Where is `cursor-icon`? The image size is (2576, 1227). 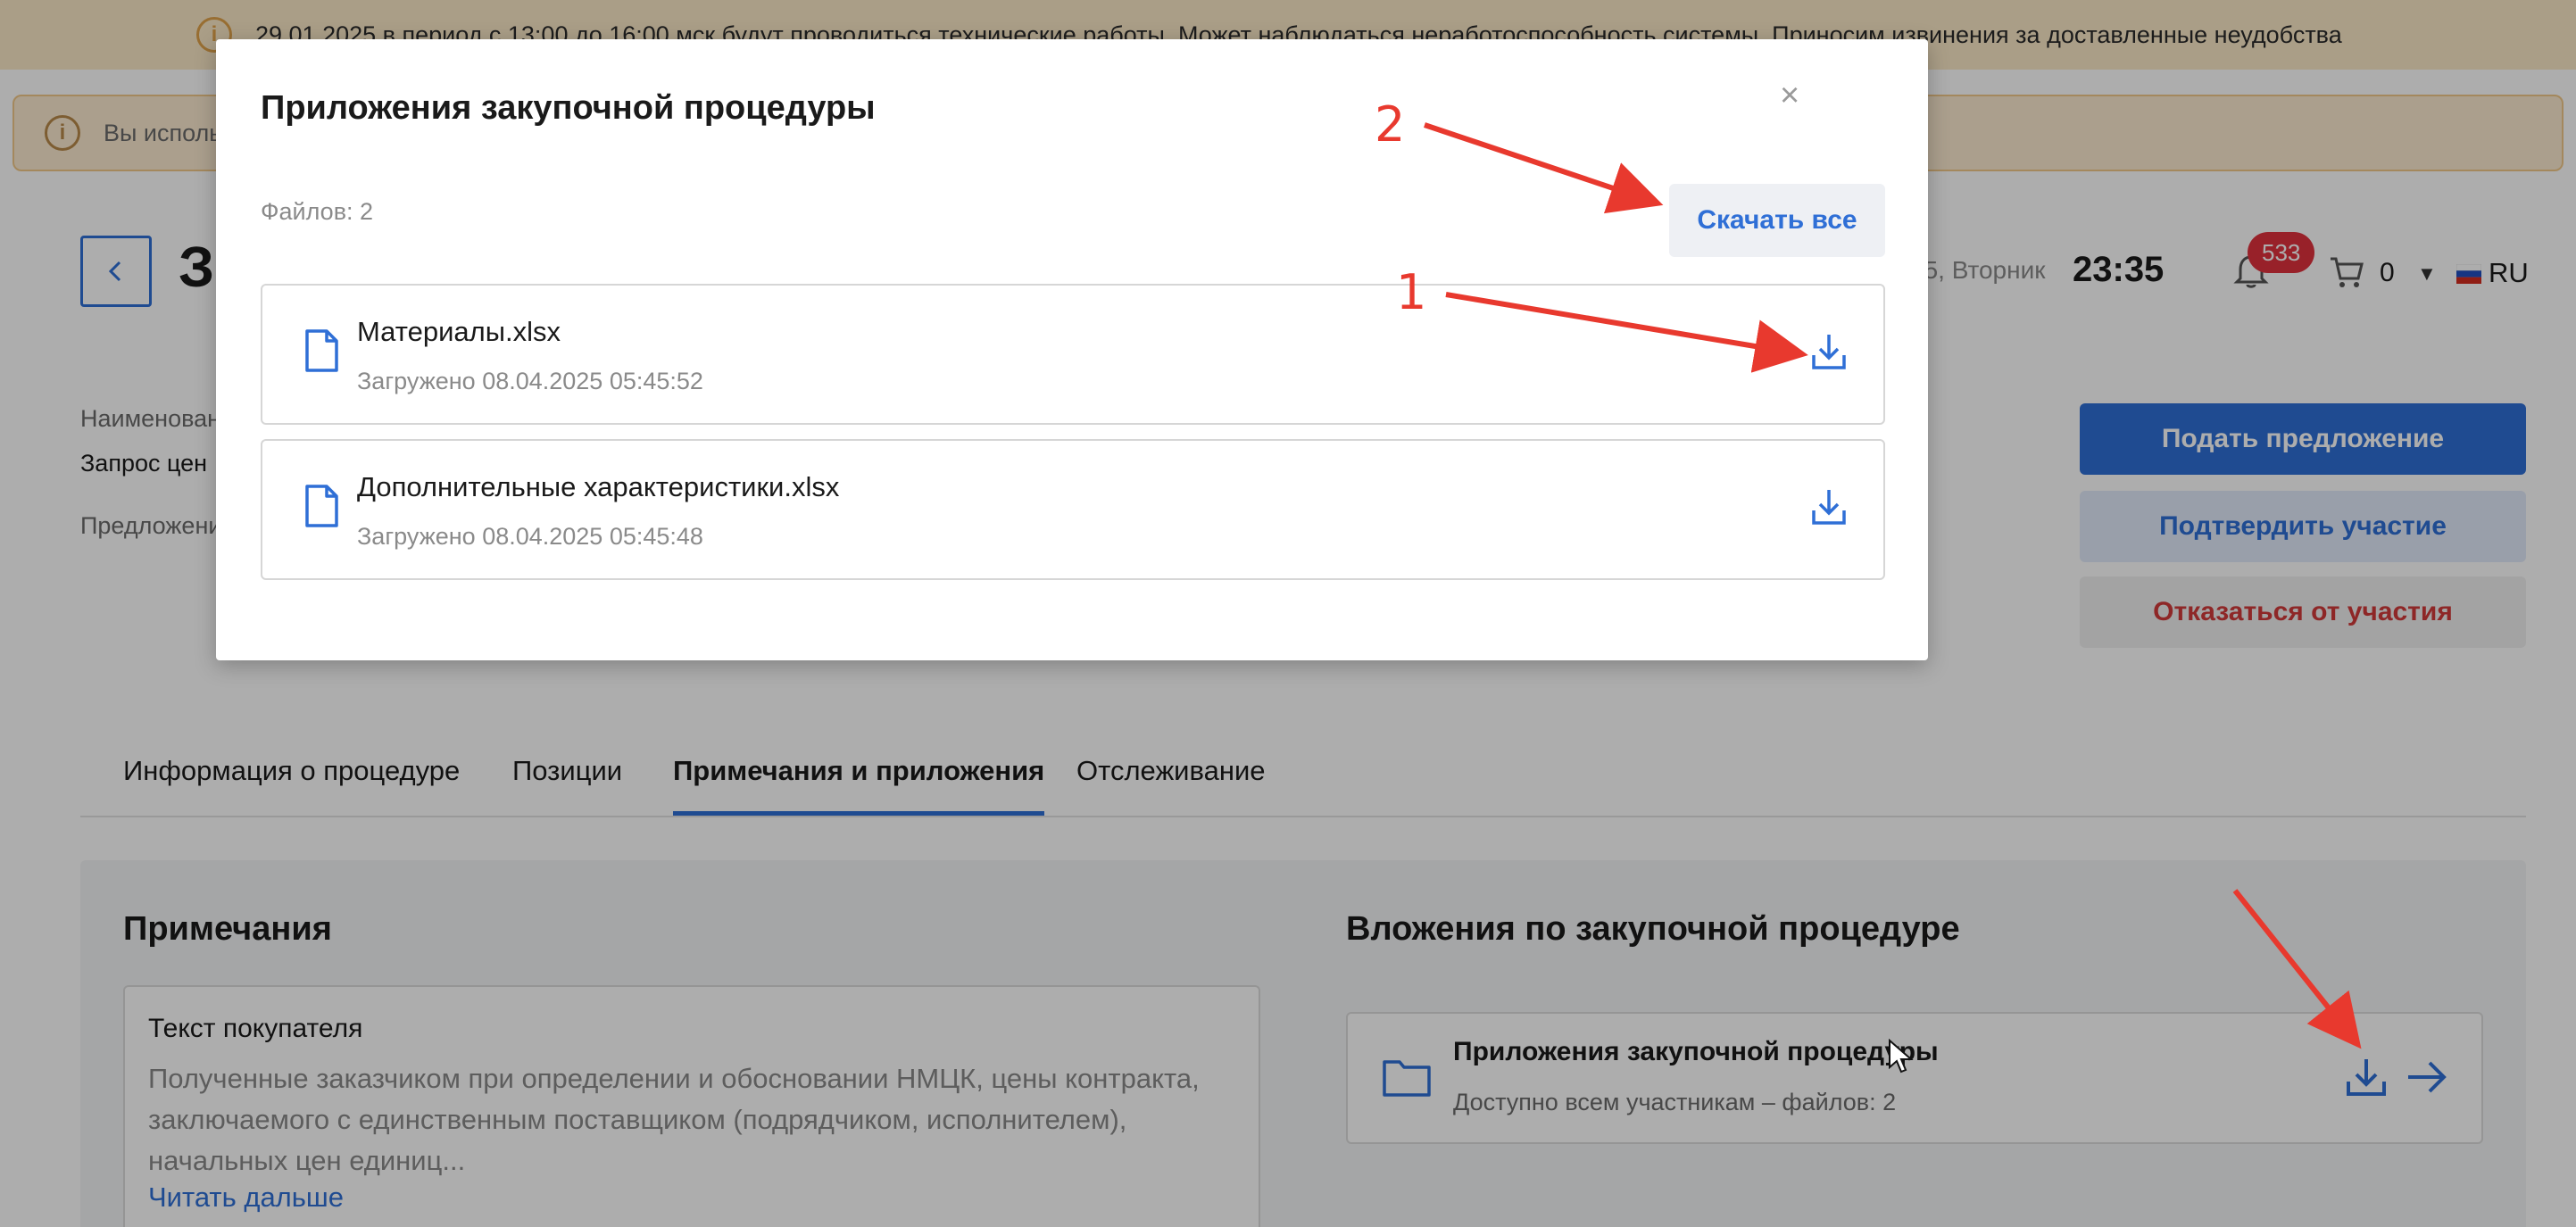 cursor-icon is located at coordinates (1902, 1056).